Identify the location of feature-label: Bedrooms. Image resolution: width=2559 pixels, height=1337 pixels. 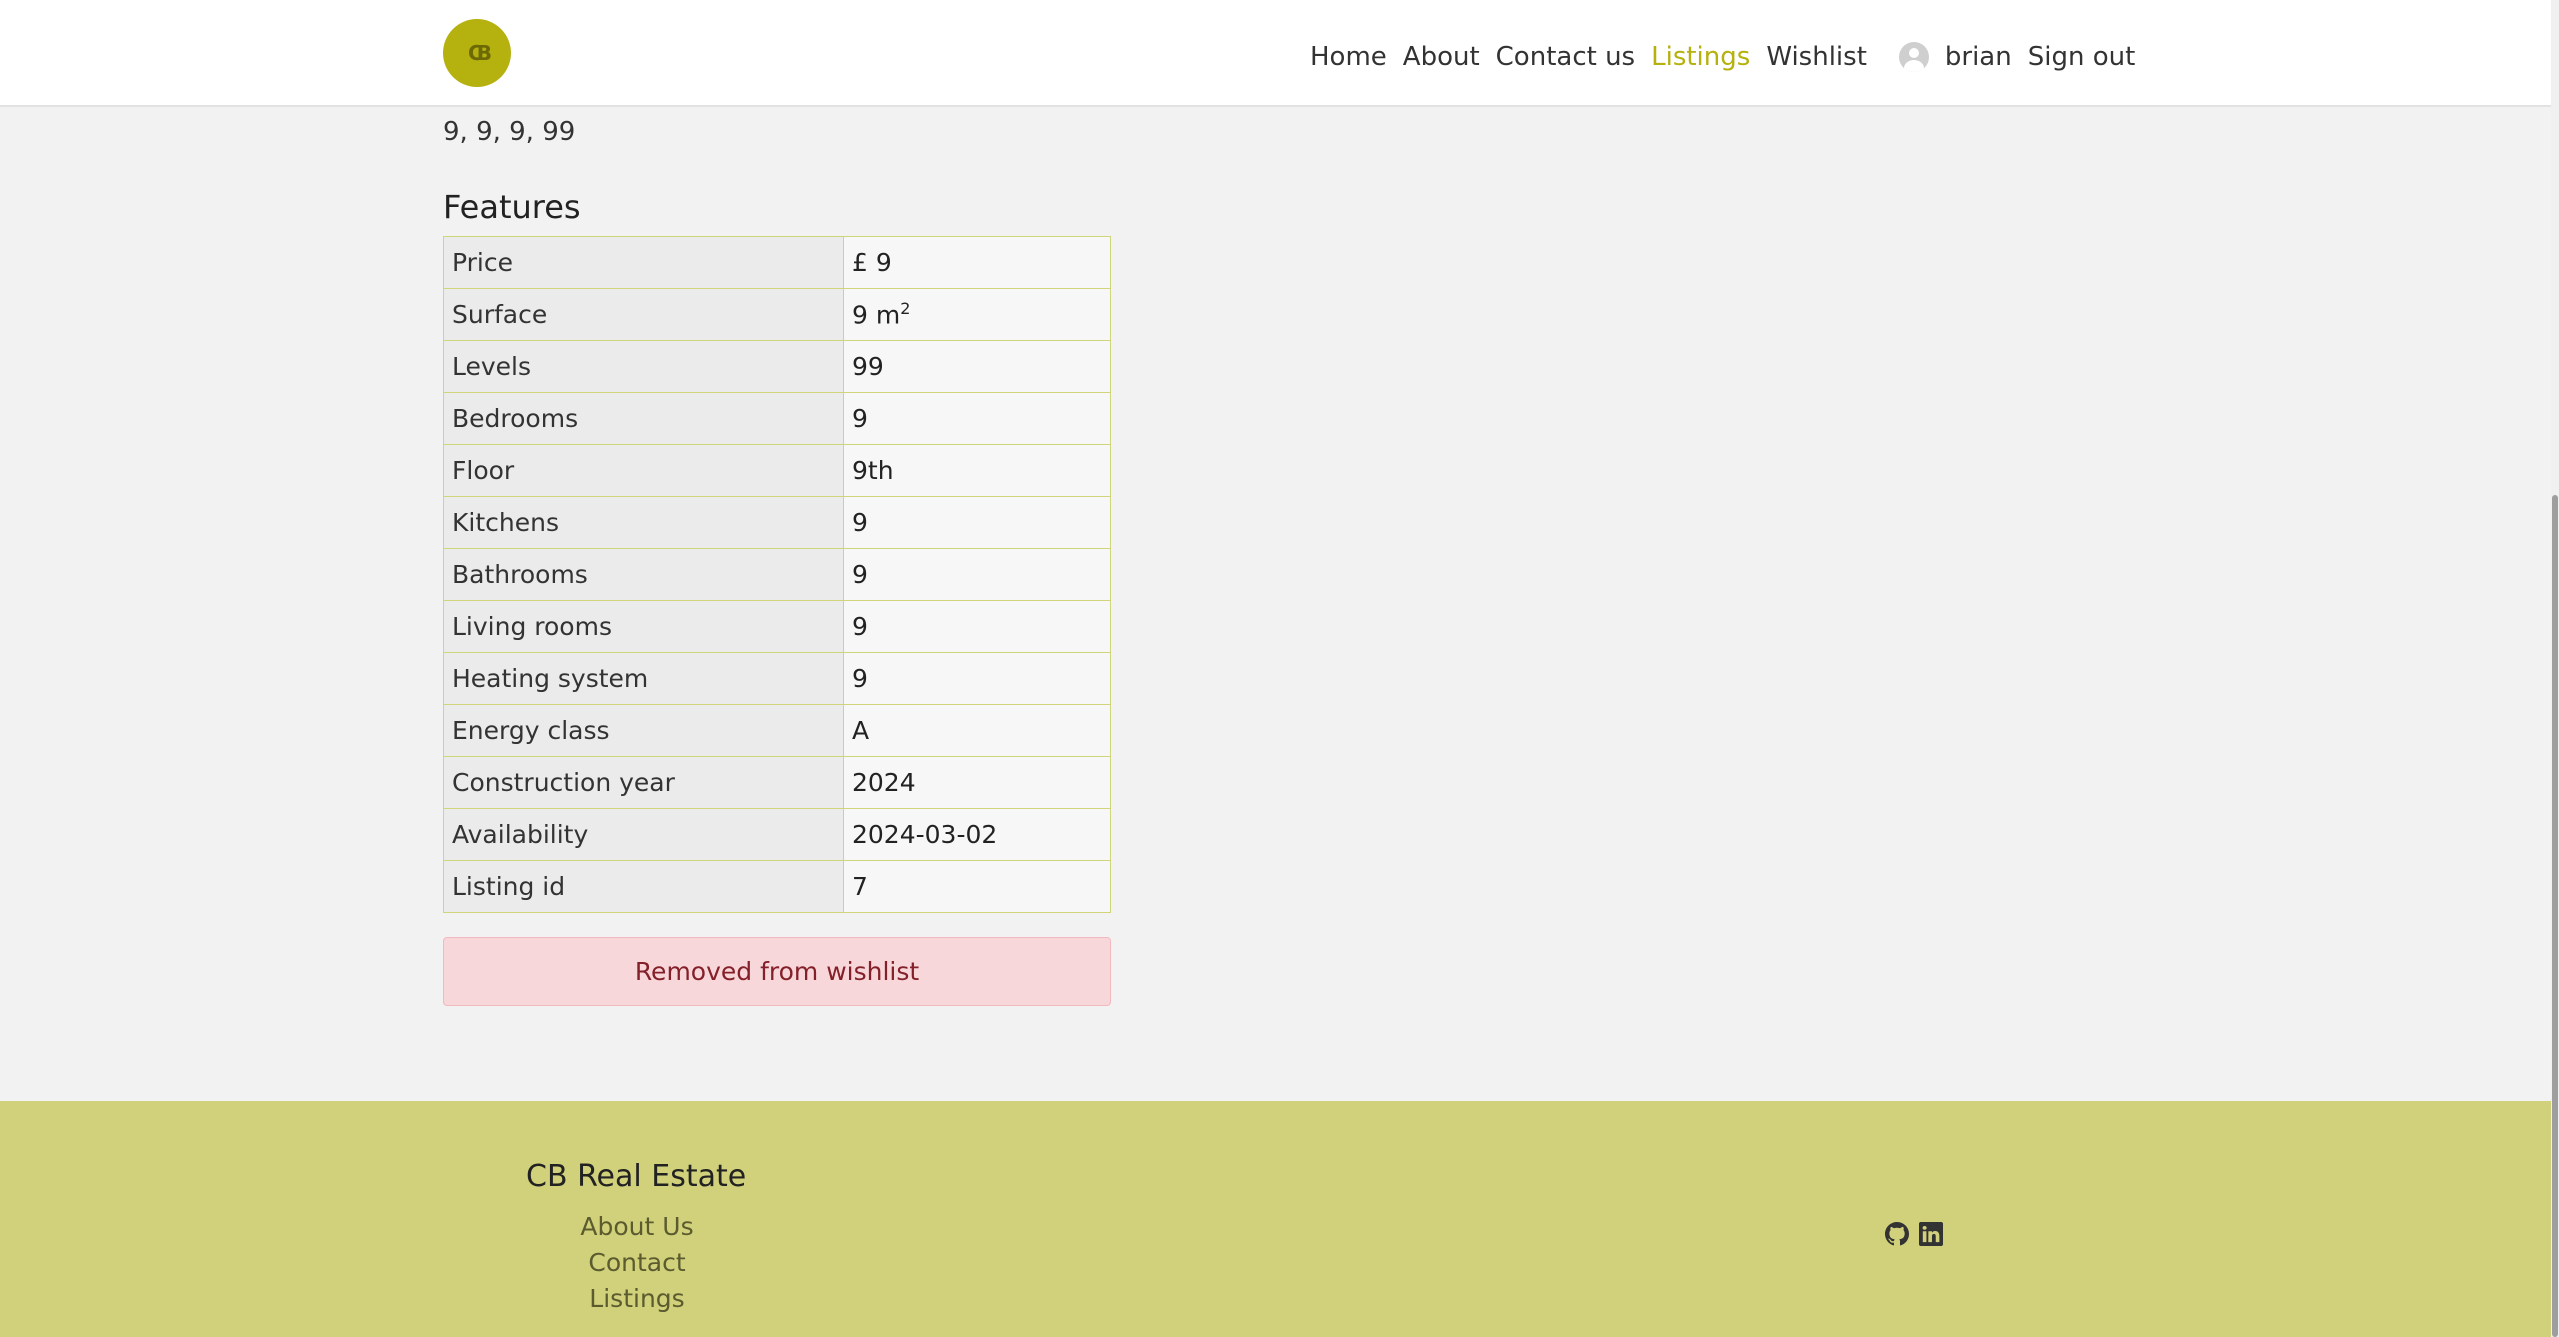
(643, 418).